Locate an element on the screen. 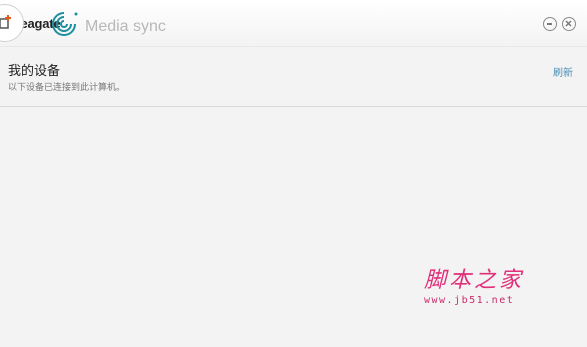 This screenshot has width=587, height=347. x-circle-icon is located at coordinates (568, 23).